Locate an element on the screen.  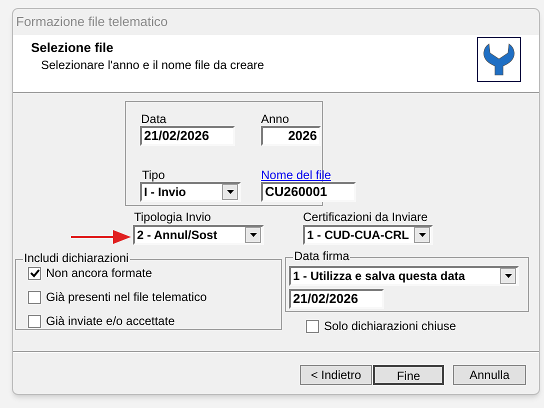
dropdown: I - Invio is located at coordinates (190, 192).